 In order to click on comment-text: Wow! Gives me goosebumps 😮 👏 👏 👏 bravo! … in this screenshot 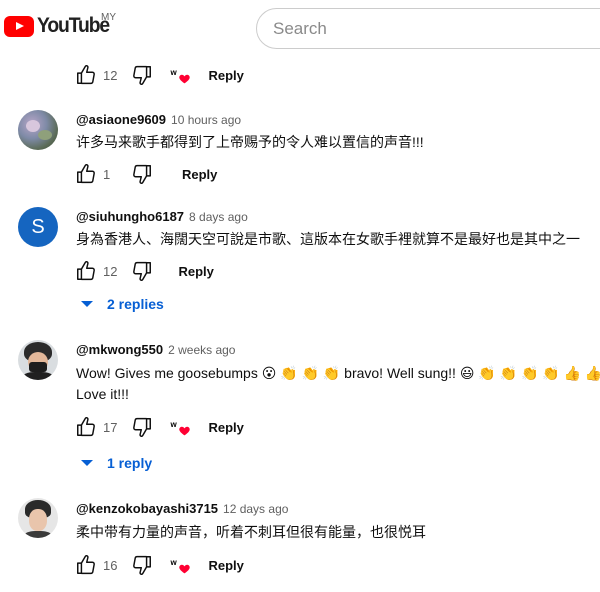, I will do `click(338, 384)`.